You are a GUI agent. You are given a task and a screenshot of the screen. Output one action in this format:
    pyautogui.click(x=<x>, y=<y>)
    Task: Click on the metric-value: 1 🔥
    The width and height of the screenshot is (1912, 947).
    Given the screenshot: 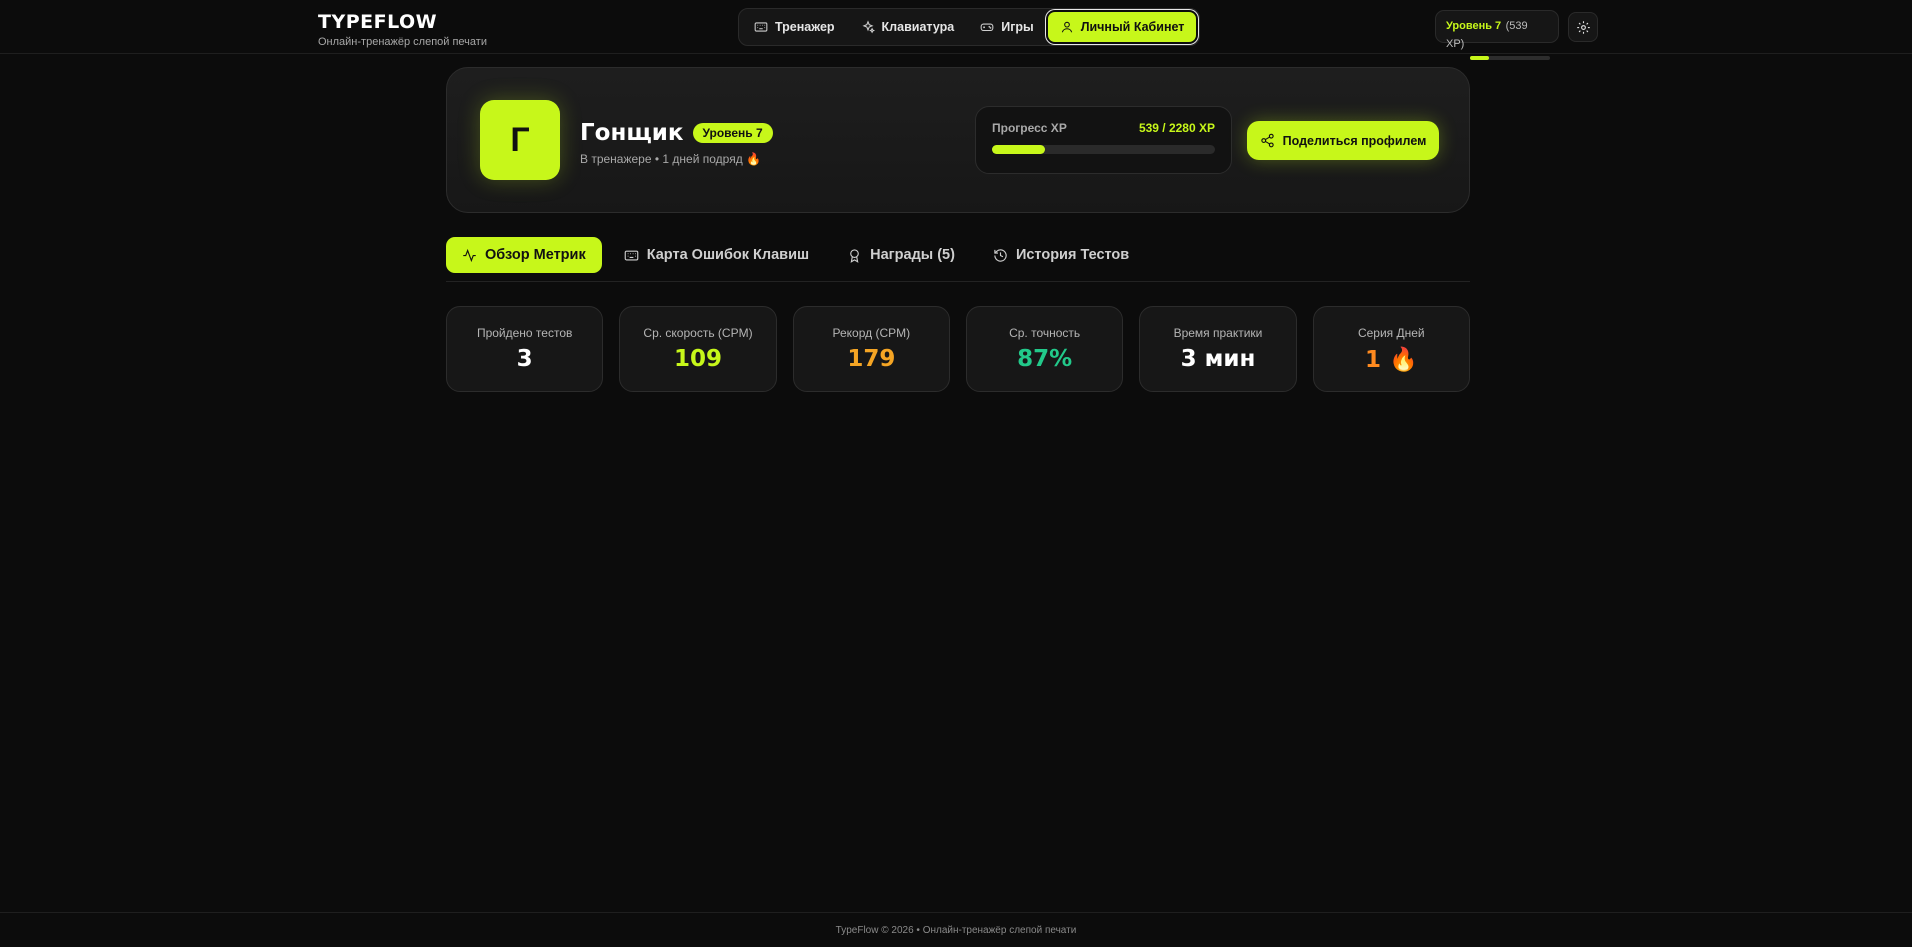 What is the action you would take?
    pyautogui.click(x=1391, y=359)
    